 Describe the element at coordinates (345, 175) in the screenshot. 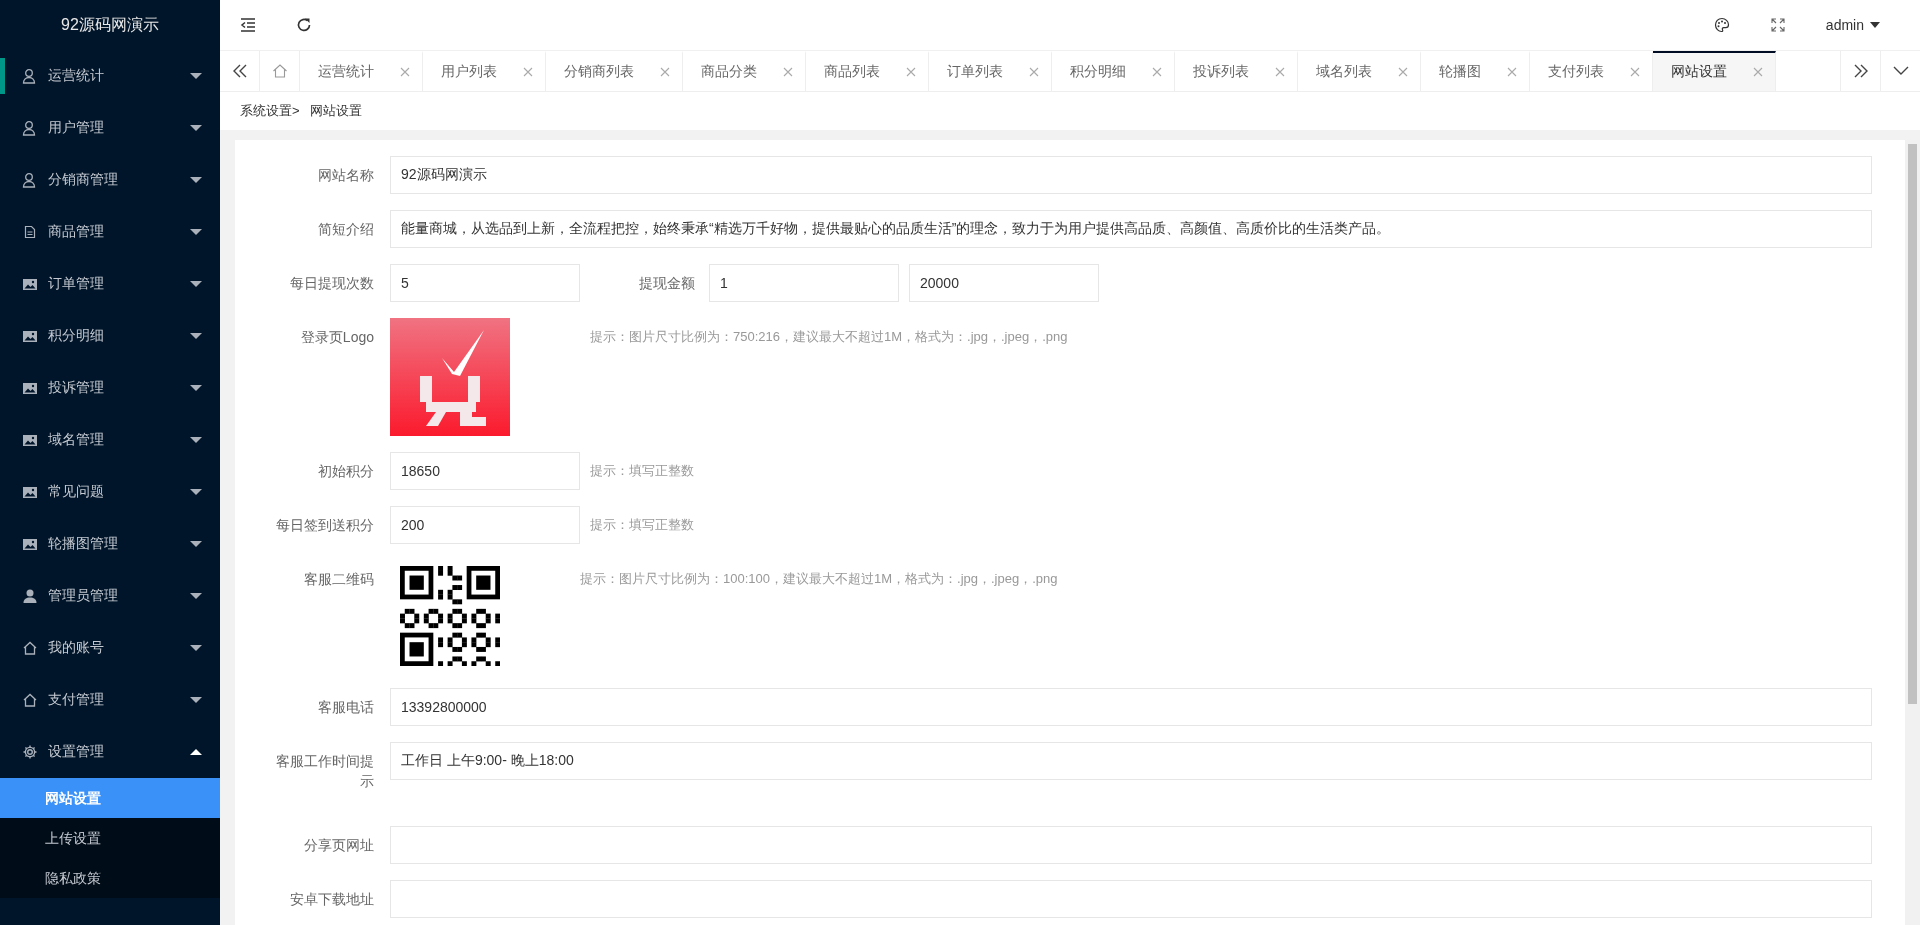

I see `field-label: 网站名称` at that location.